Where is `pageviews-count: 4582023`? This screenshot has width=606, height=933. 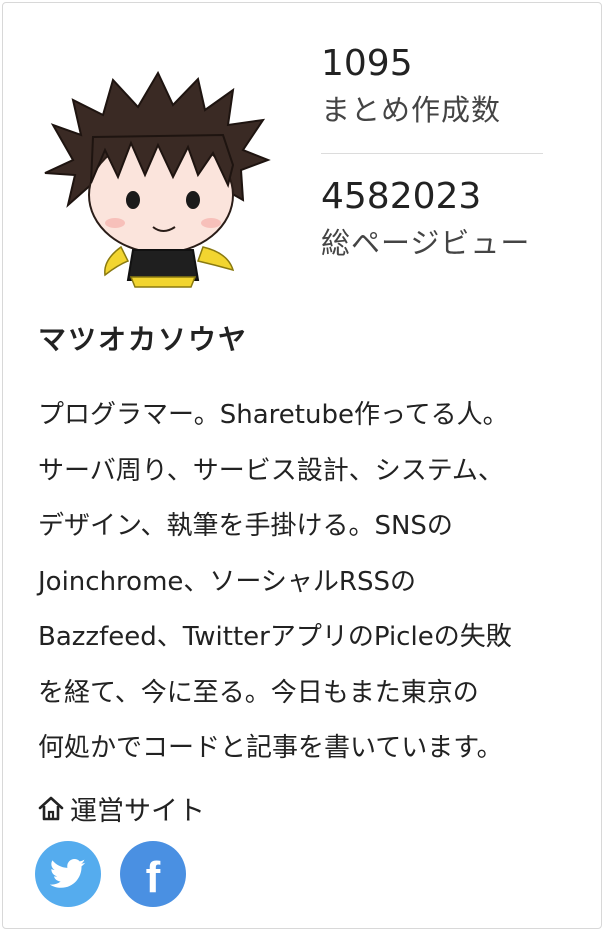
pageviews-count: 4582023 is located at coordinates (401, 196).